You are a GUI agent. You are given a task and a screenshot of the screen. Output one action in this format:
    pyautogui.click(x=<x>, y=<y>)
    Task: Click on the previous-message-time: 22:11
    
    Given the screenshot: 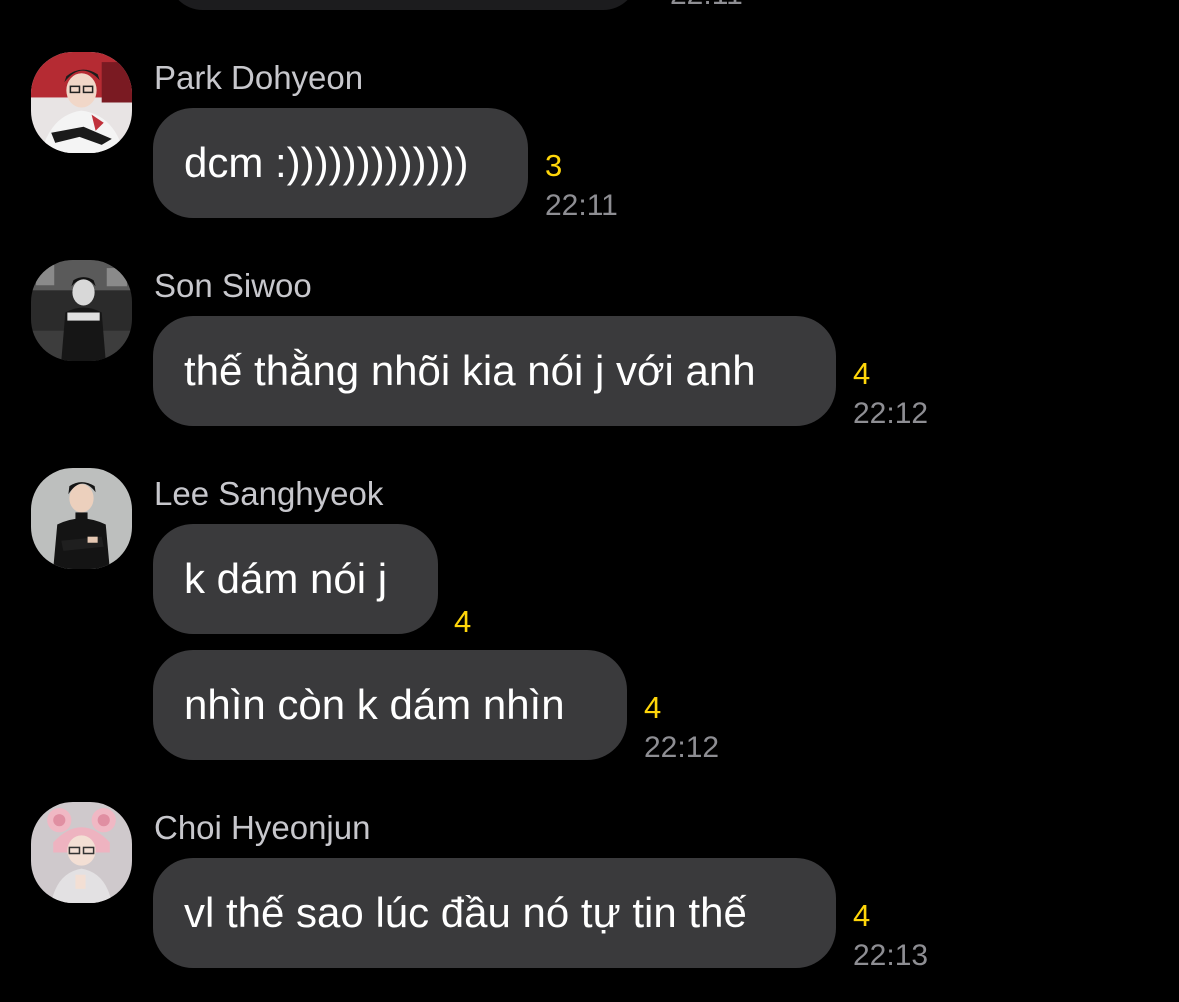 What is the action you would take?
    pyautogui.click(x=706, y=6)
    